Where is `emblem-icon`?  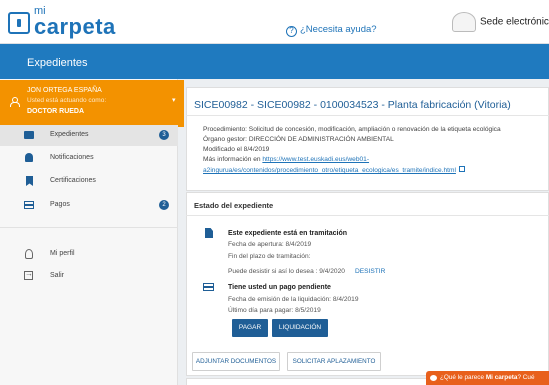
emblem-icon is located at coordinates (464, 22).